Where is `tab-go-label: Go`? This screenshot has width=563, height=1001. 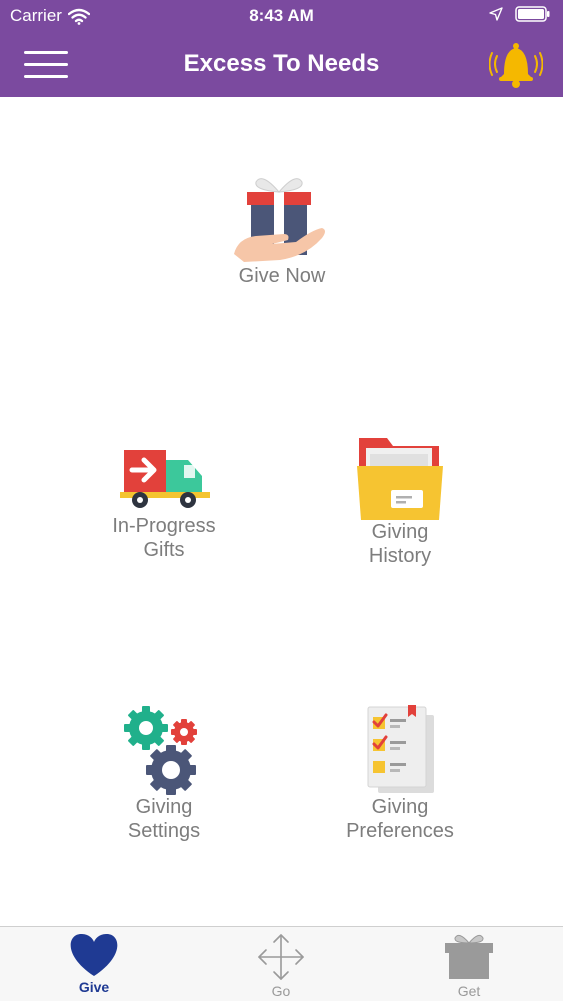 tab-go-label: Go is located at coordinates (281, 991).